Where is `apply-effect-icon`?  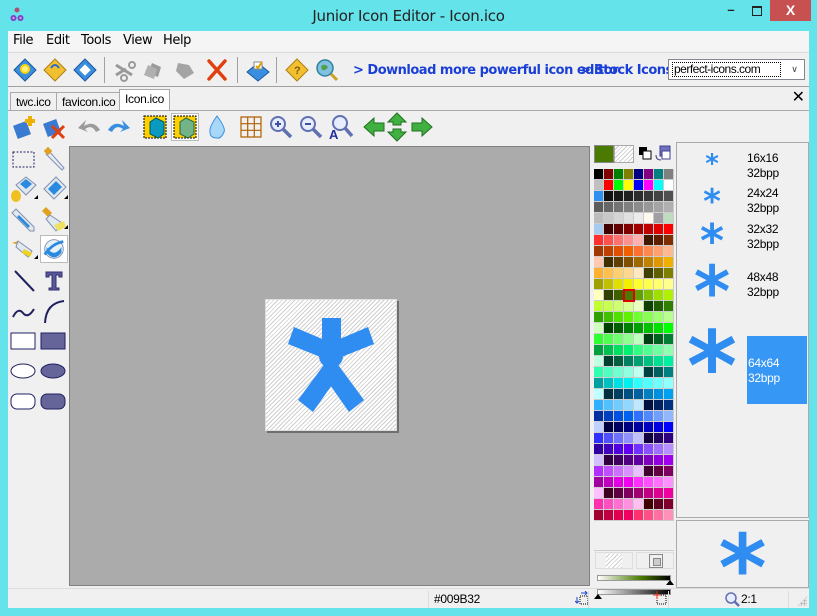 apply-effect-icon is located at coordinates (155, 127).